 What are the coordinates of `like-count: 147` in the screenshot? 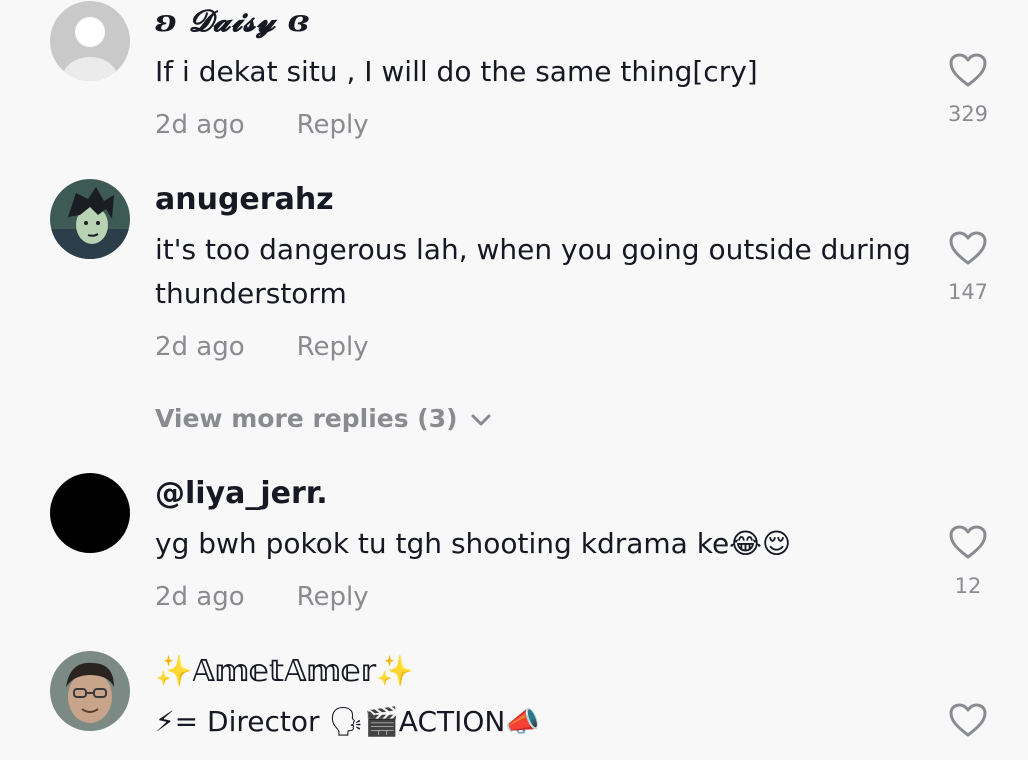 It's located at (968, 292).